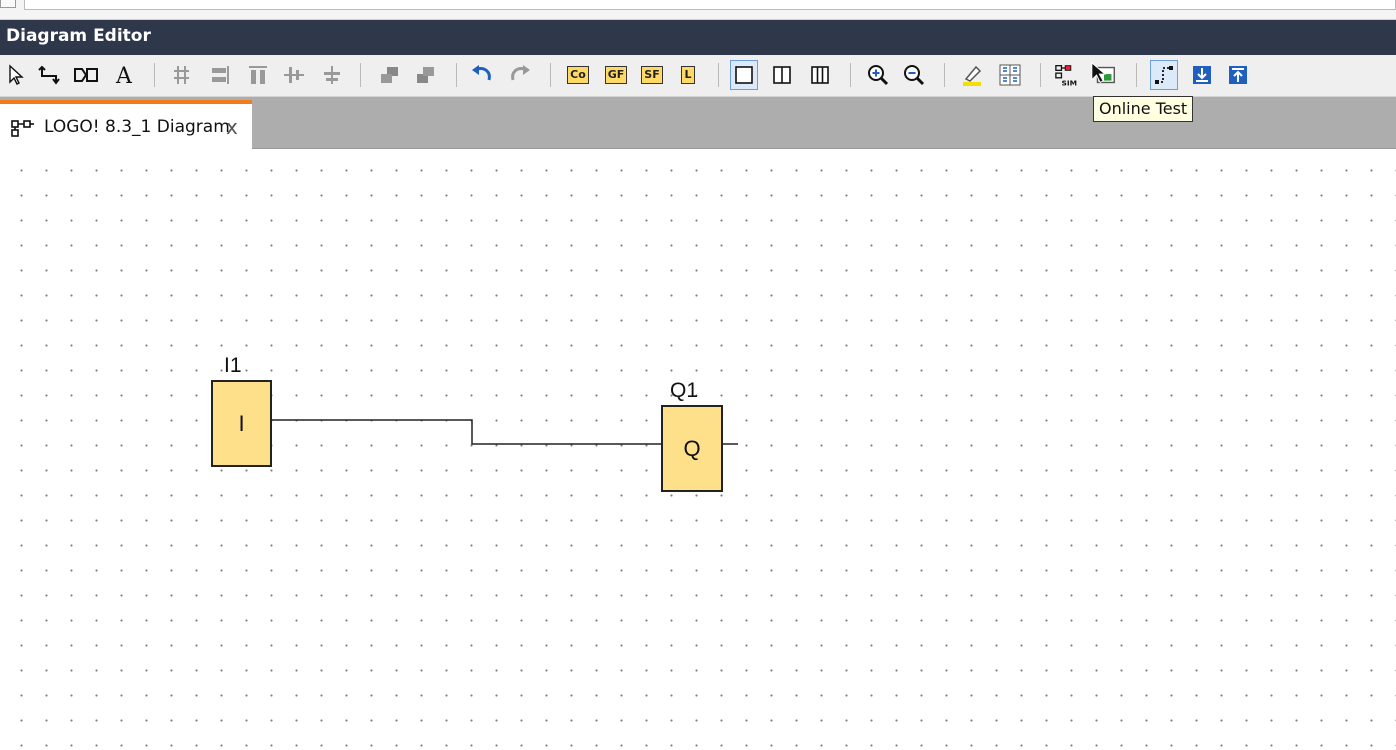 This screenshot has height=750, width=1396. I want to click on online-test-button, so click(1104, 75).